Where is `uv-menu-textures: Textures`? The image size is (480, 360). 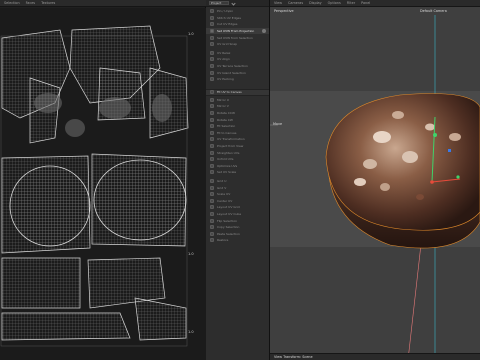
uv-menu-textures: Textures is located at coordinates (48, 3).